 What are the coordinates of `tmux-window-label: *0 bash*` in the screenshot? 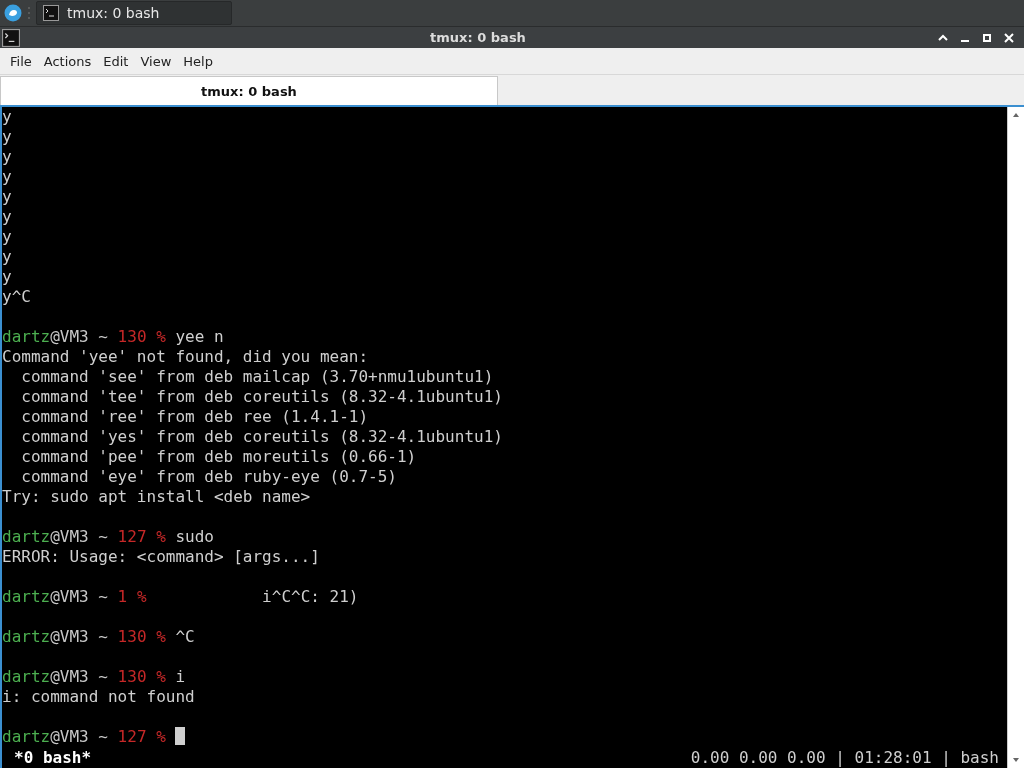 It's located at (52, 758).